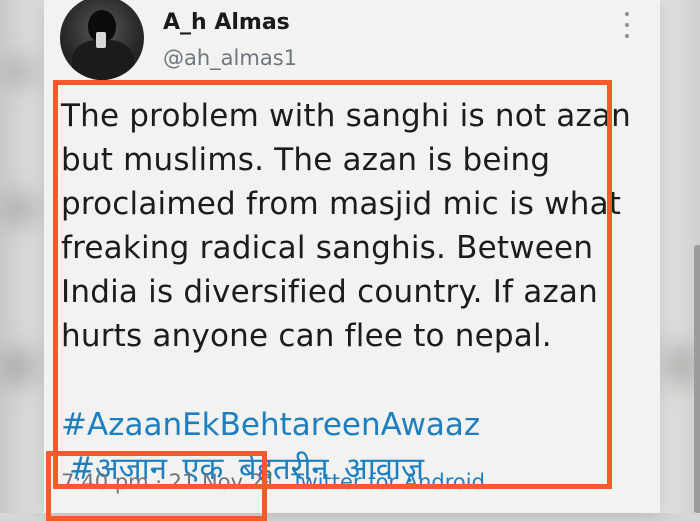 The width and height of the screenshot is (700, 521). I want to click on avatar-phone-shape, so click(101, 40).